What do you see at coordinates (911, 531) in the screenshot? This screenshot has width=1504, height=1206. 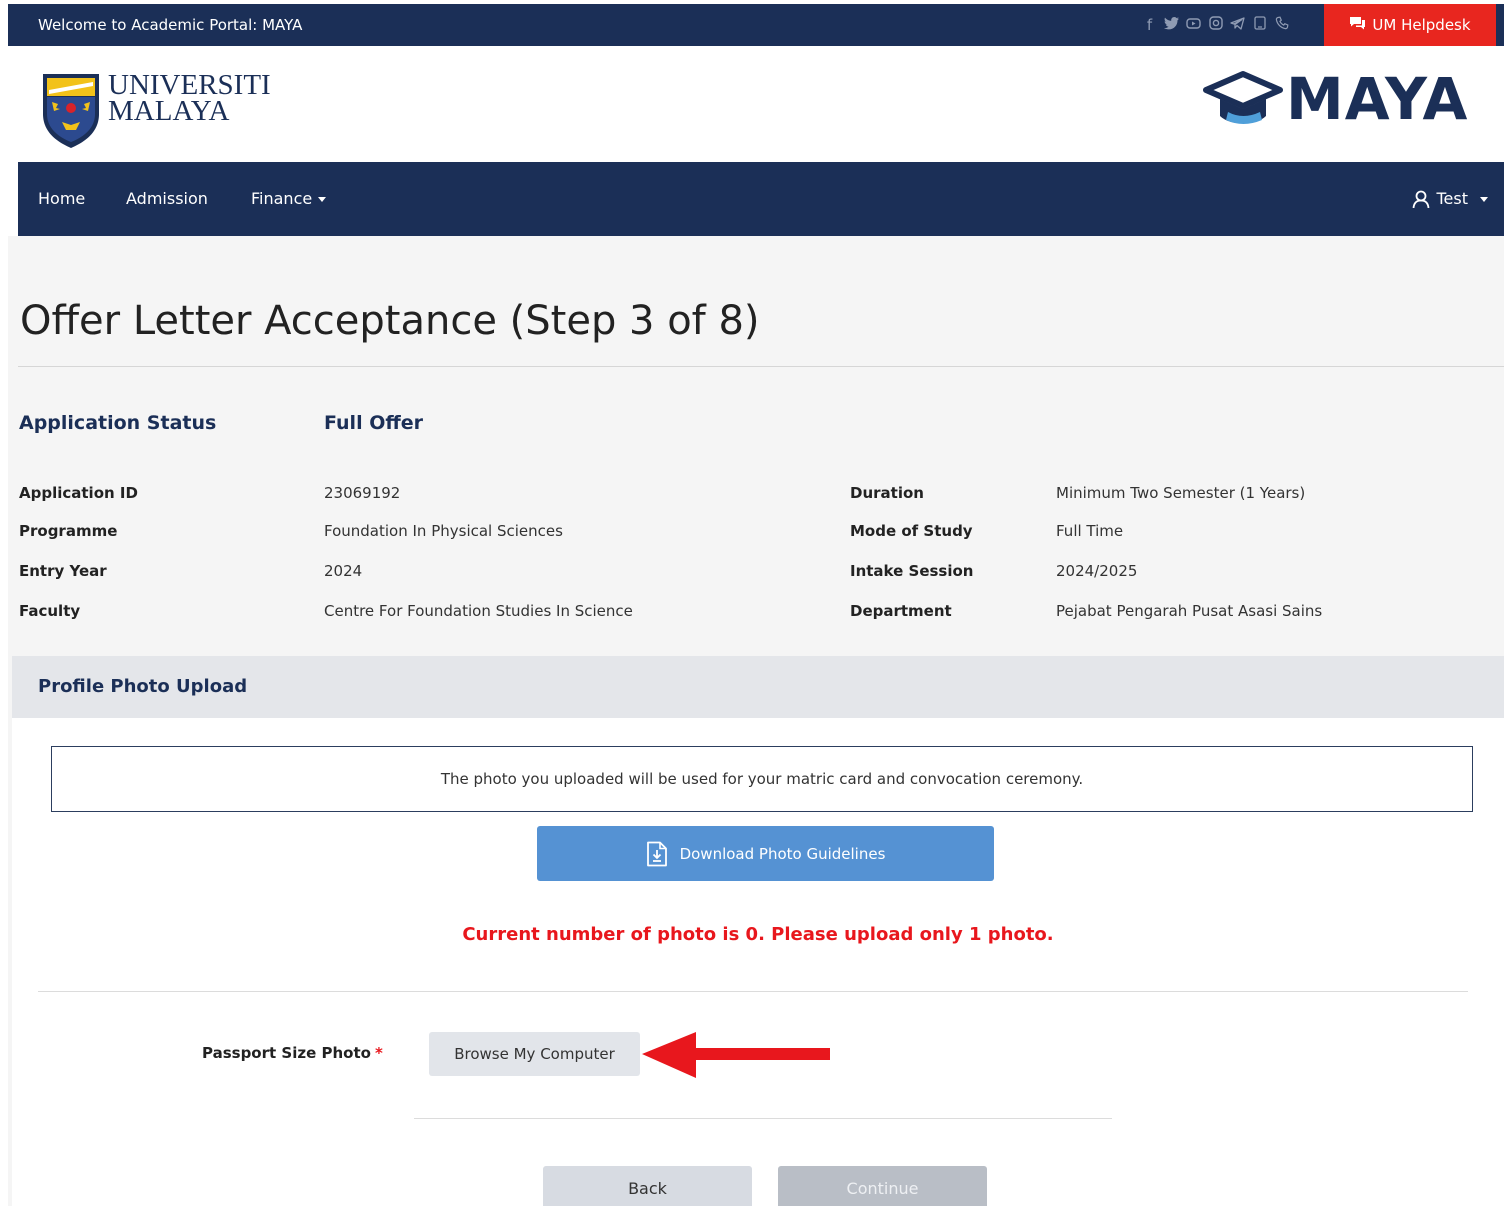 I see `mode-of-study-label: Mode of Study` at bounding box center [911, 531].